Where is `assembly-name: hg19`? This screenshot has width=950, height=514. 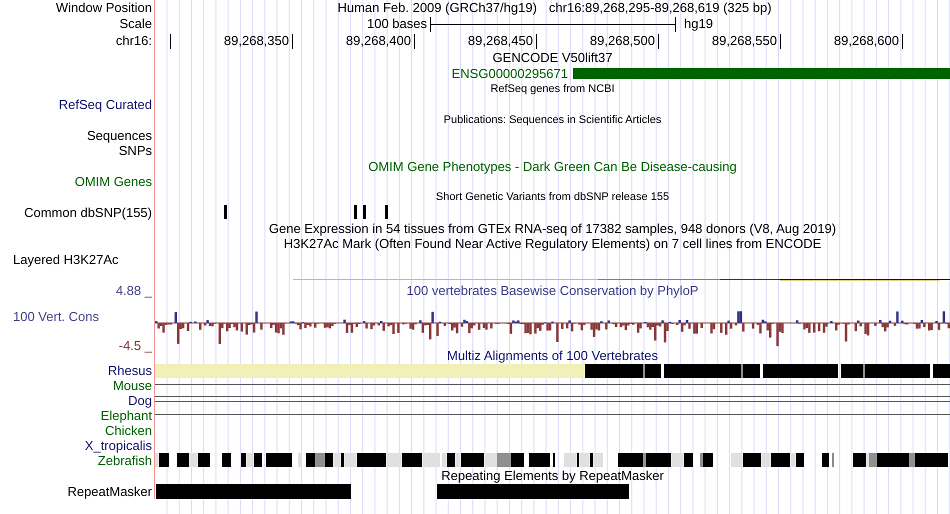 assembly-name: hg19 is located at coordinates (698, 24).